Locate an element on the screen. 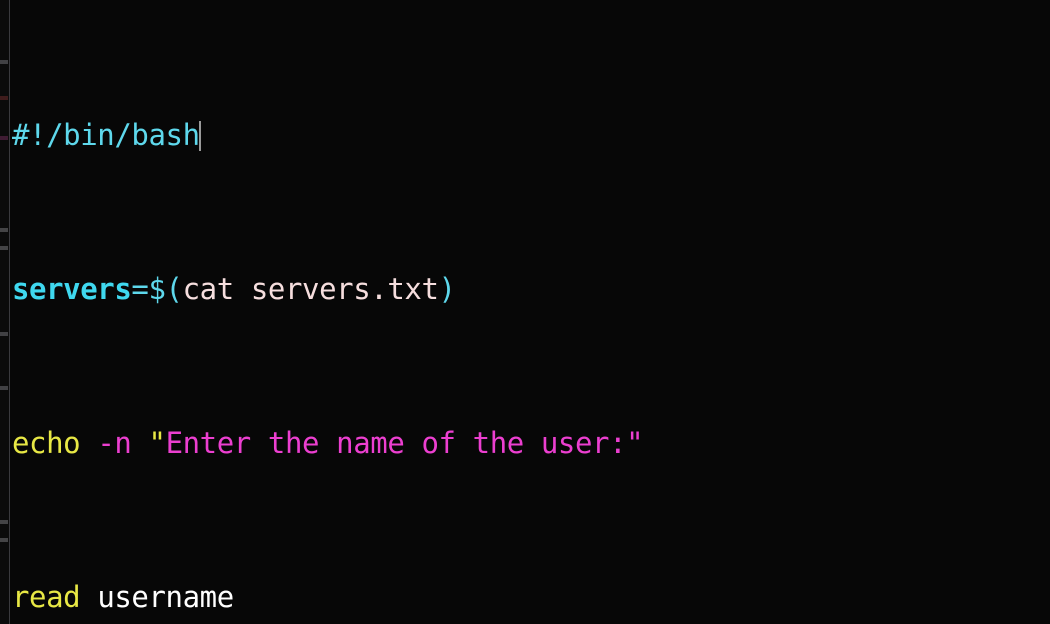  token-variable-name: servers is located at coordinates (72, 288).